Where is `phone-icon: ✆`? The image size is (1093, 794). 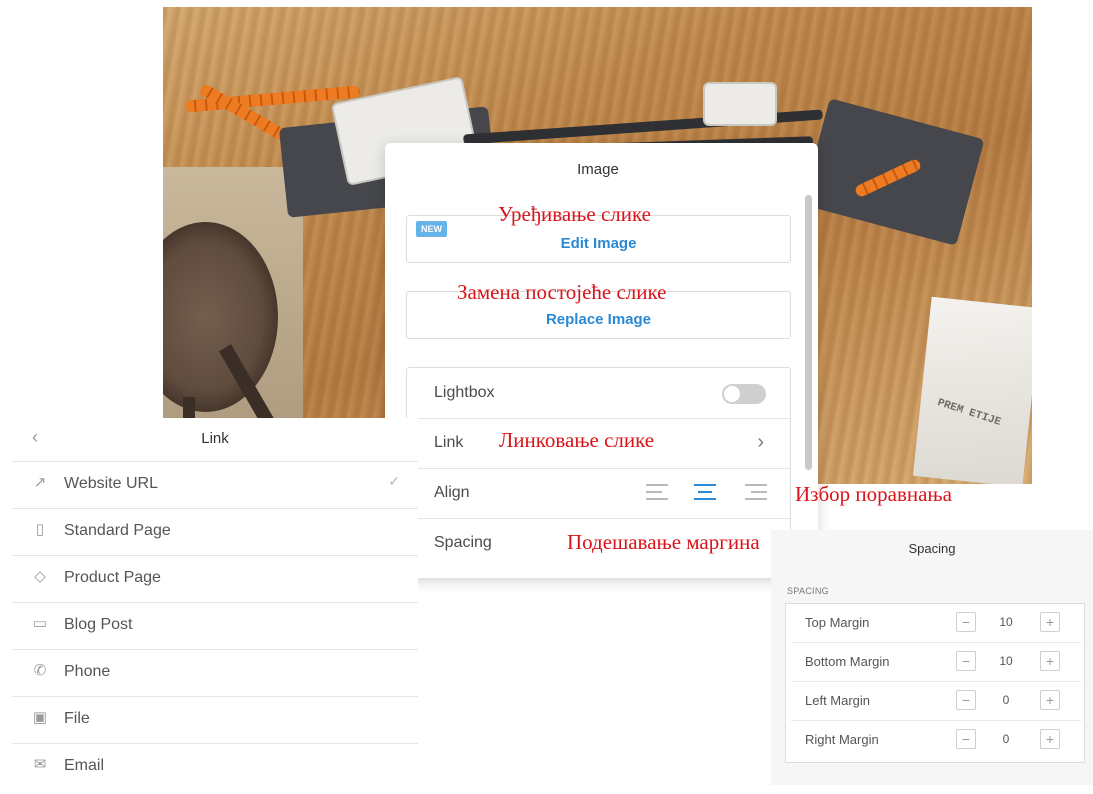 phone-icon: ✆ is located at coordinates (40, 670).